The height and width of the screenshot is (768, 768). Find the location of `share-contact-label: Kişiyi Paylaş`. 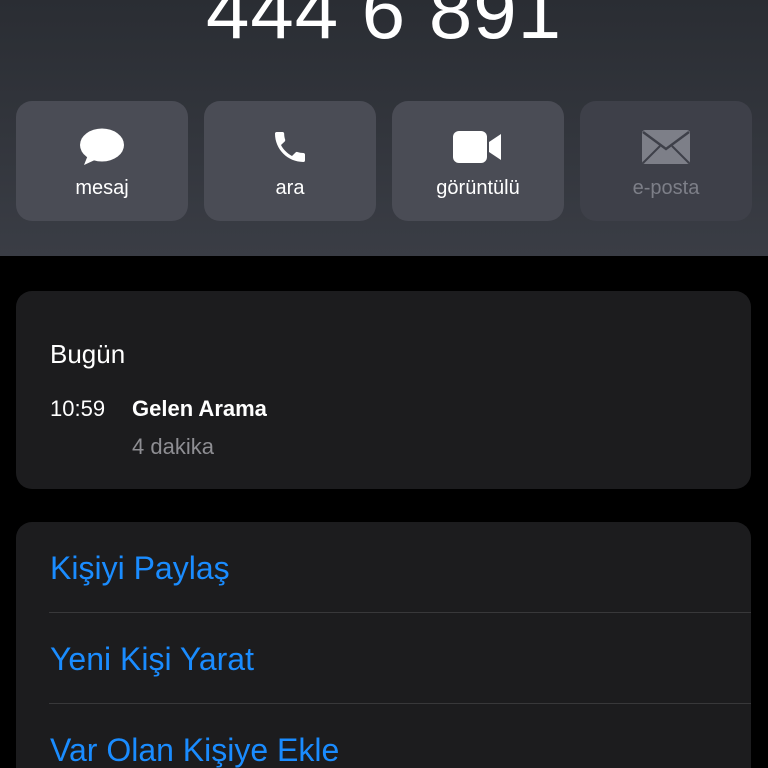

share-contact-label: Kişiyi Paylaş is located at coordinates (140, 568).